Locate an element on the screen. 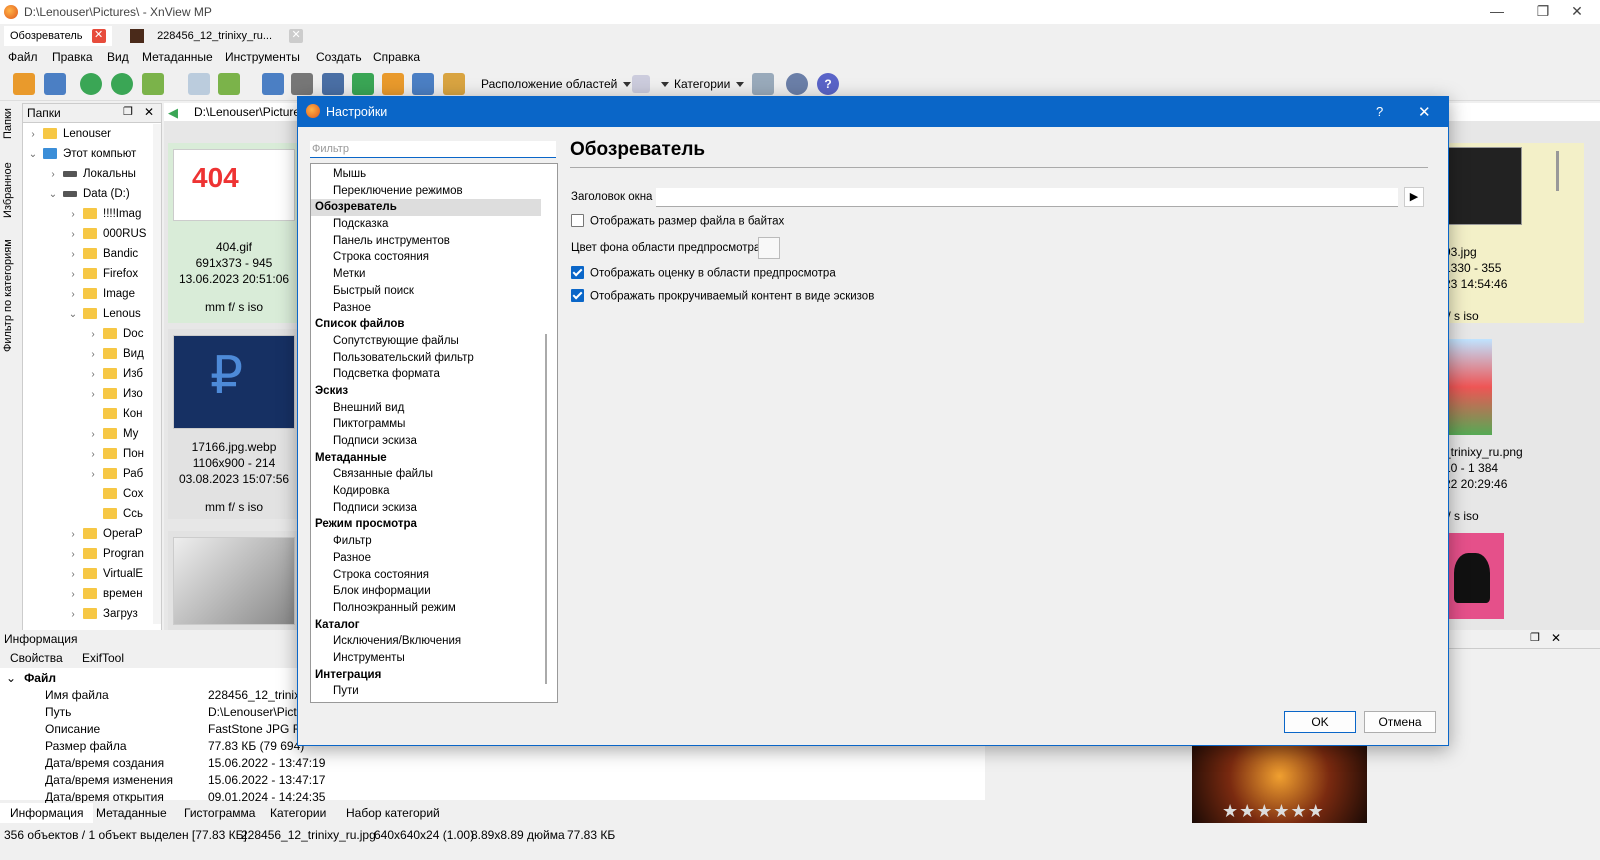  menu-file: Файл is located at coordinates (23, 57).